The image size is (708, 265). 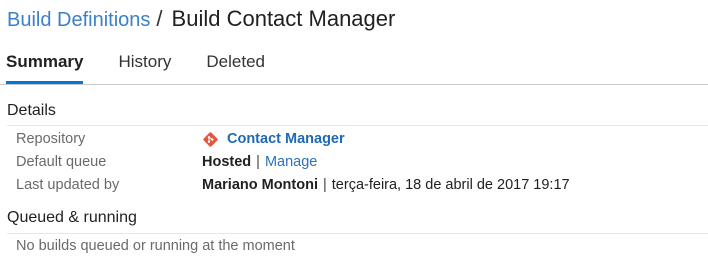 I want to click on last-updated-date: terça-feira, 18 de abril de 2017 19:17, so click(x=450, y=185).